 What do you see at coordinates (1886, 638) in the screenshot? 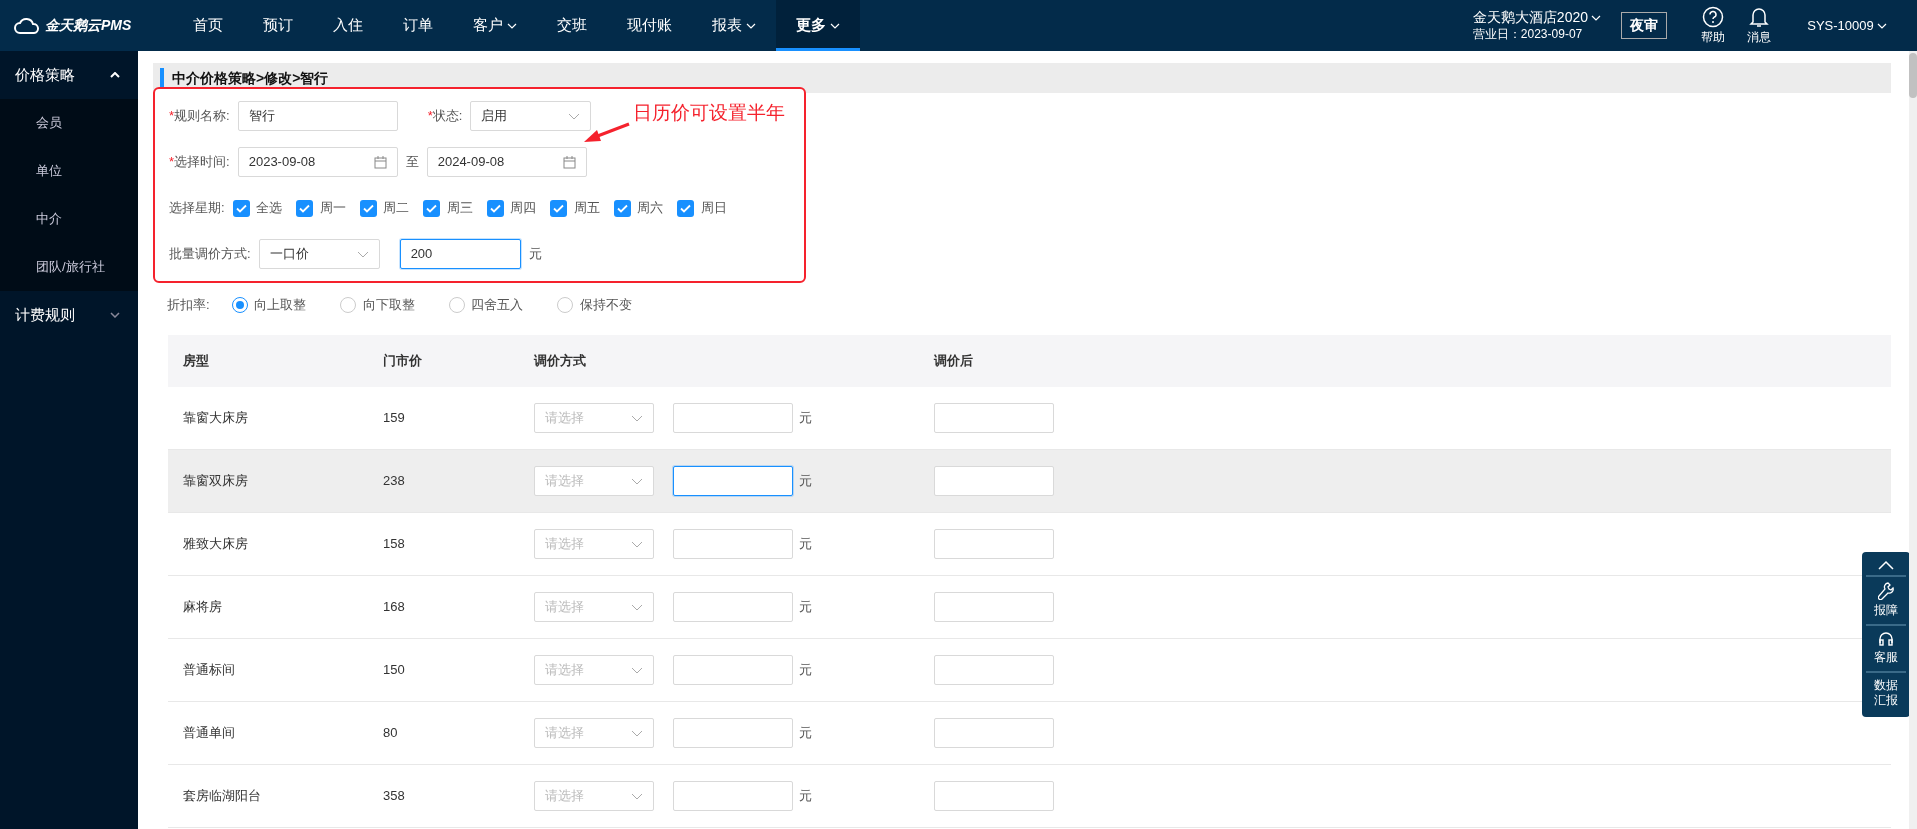
I see `headset-icon` at bounding box center [1886, 638].